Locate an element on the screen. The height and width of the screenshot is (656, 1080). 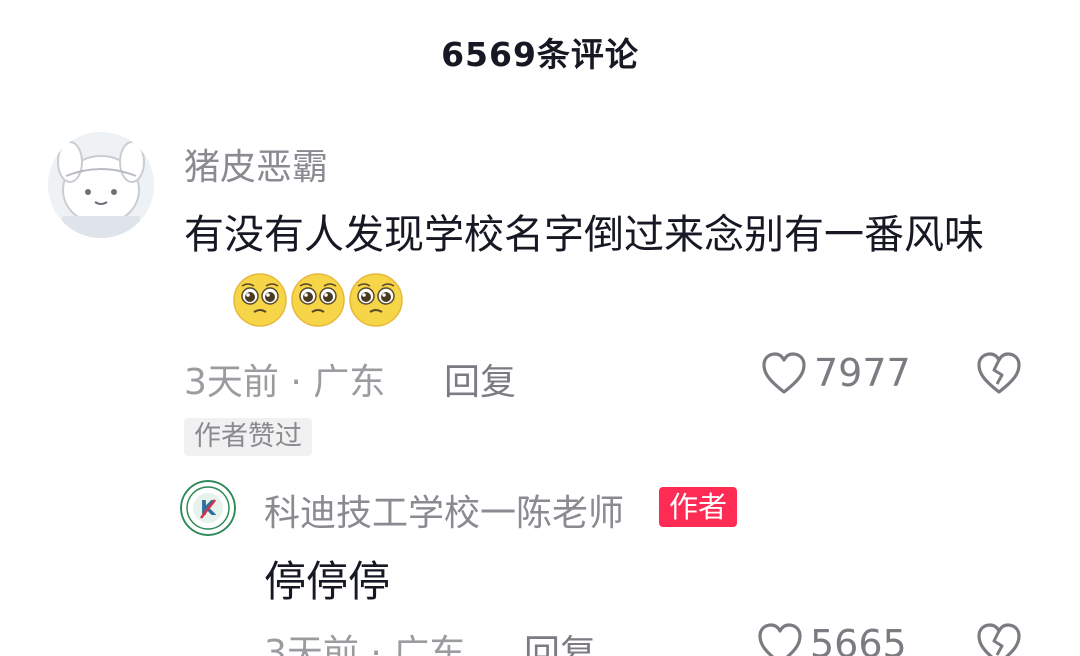
like-count: 7977 is located at coordinates (862, 373).